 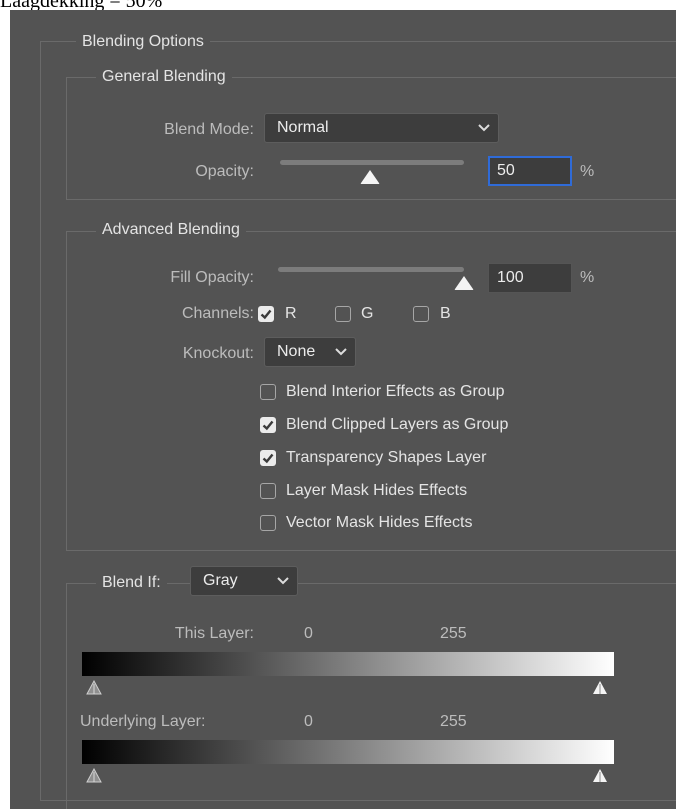 What do you see at coordinates (268, 425) in the screenshot?
I see `blend-clipped-layers-checkbox` at bounding box center [268, 425].